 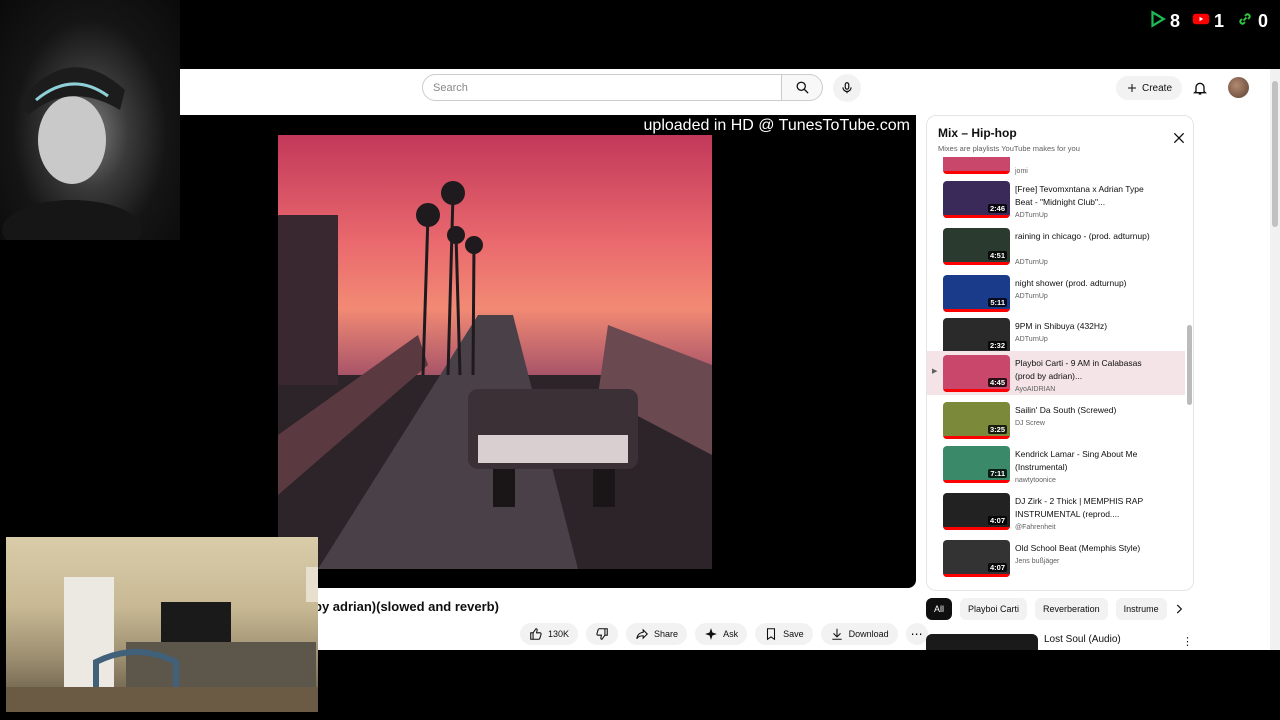 What do you see at coordinates (1189, 373) in the screenshot?
I see `mix-scrollbar` at bounding box center [1189, 373].